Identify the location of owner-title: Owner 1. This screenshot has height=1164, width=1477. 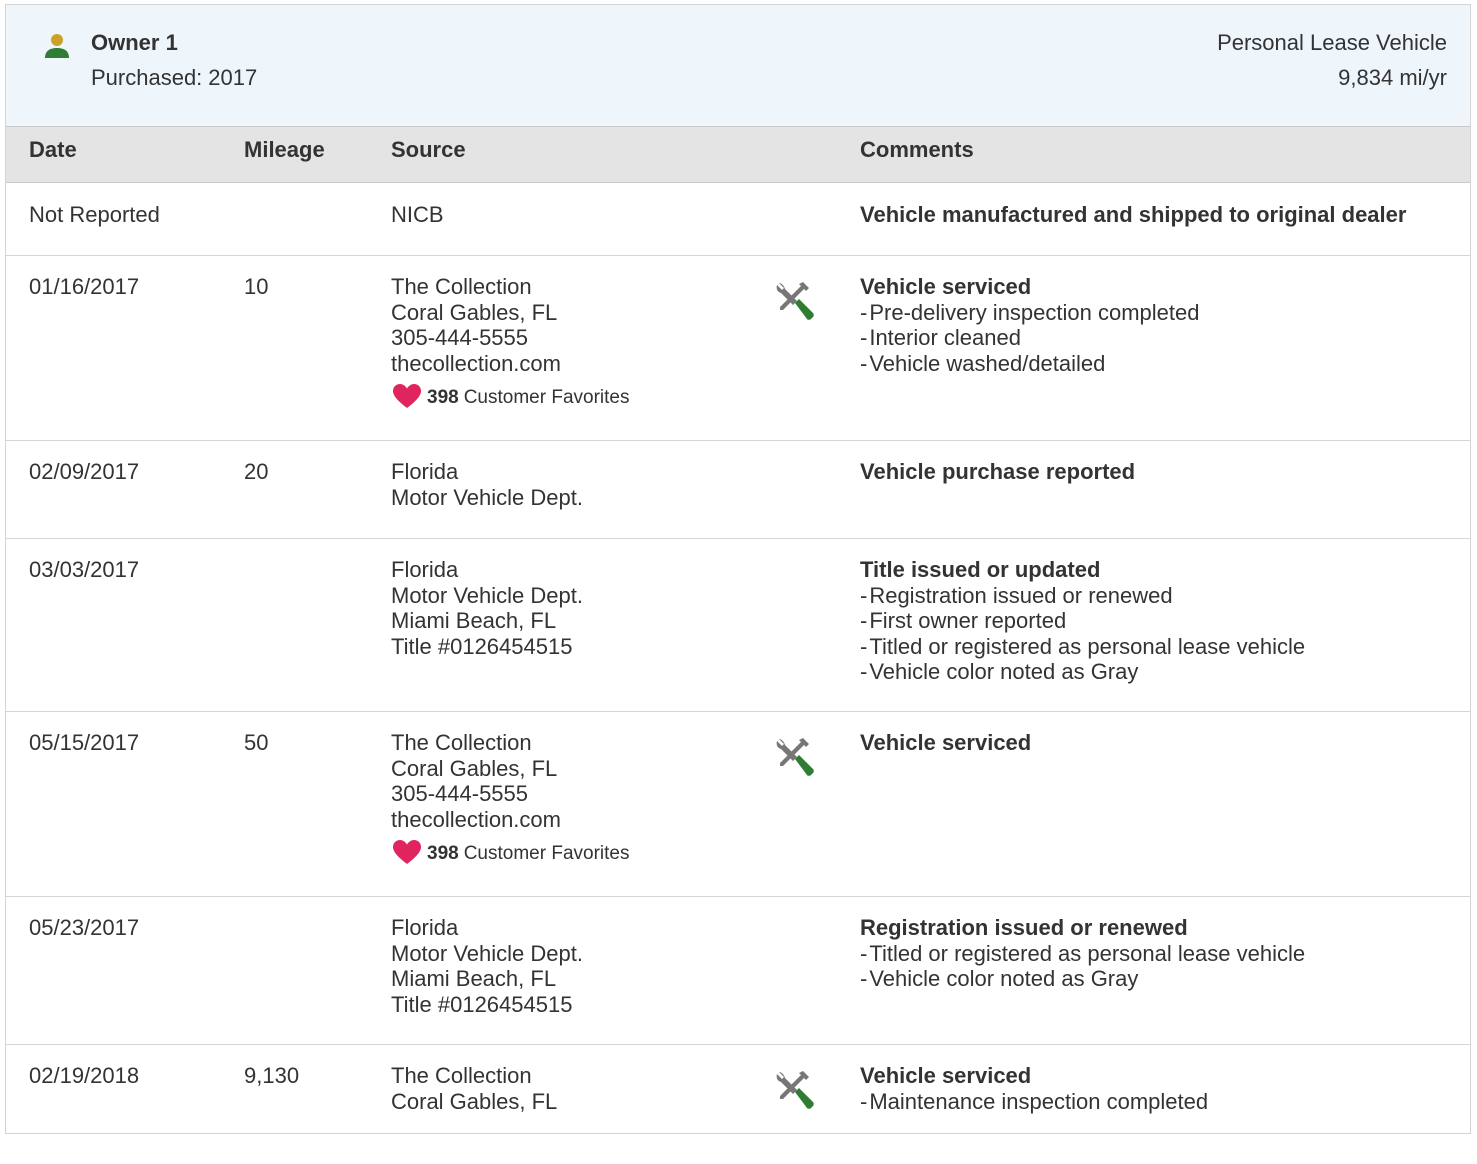
(134, 42).